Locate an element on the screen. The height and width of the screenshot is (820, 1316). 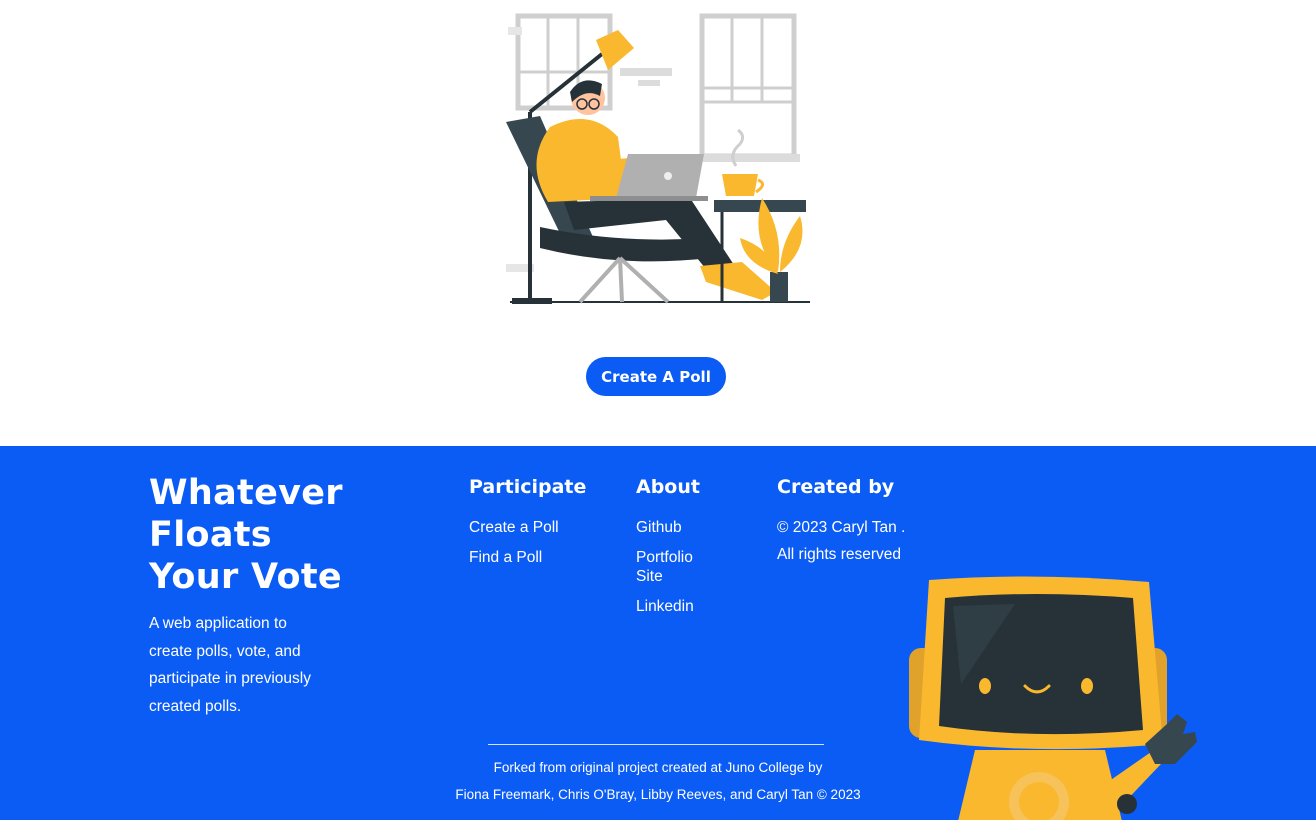
find-poll-link: Find a Poll is located at coordinates (505, 557).